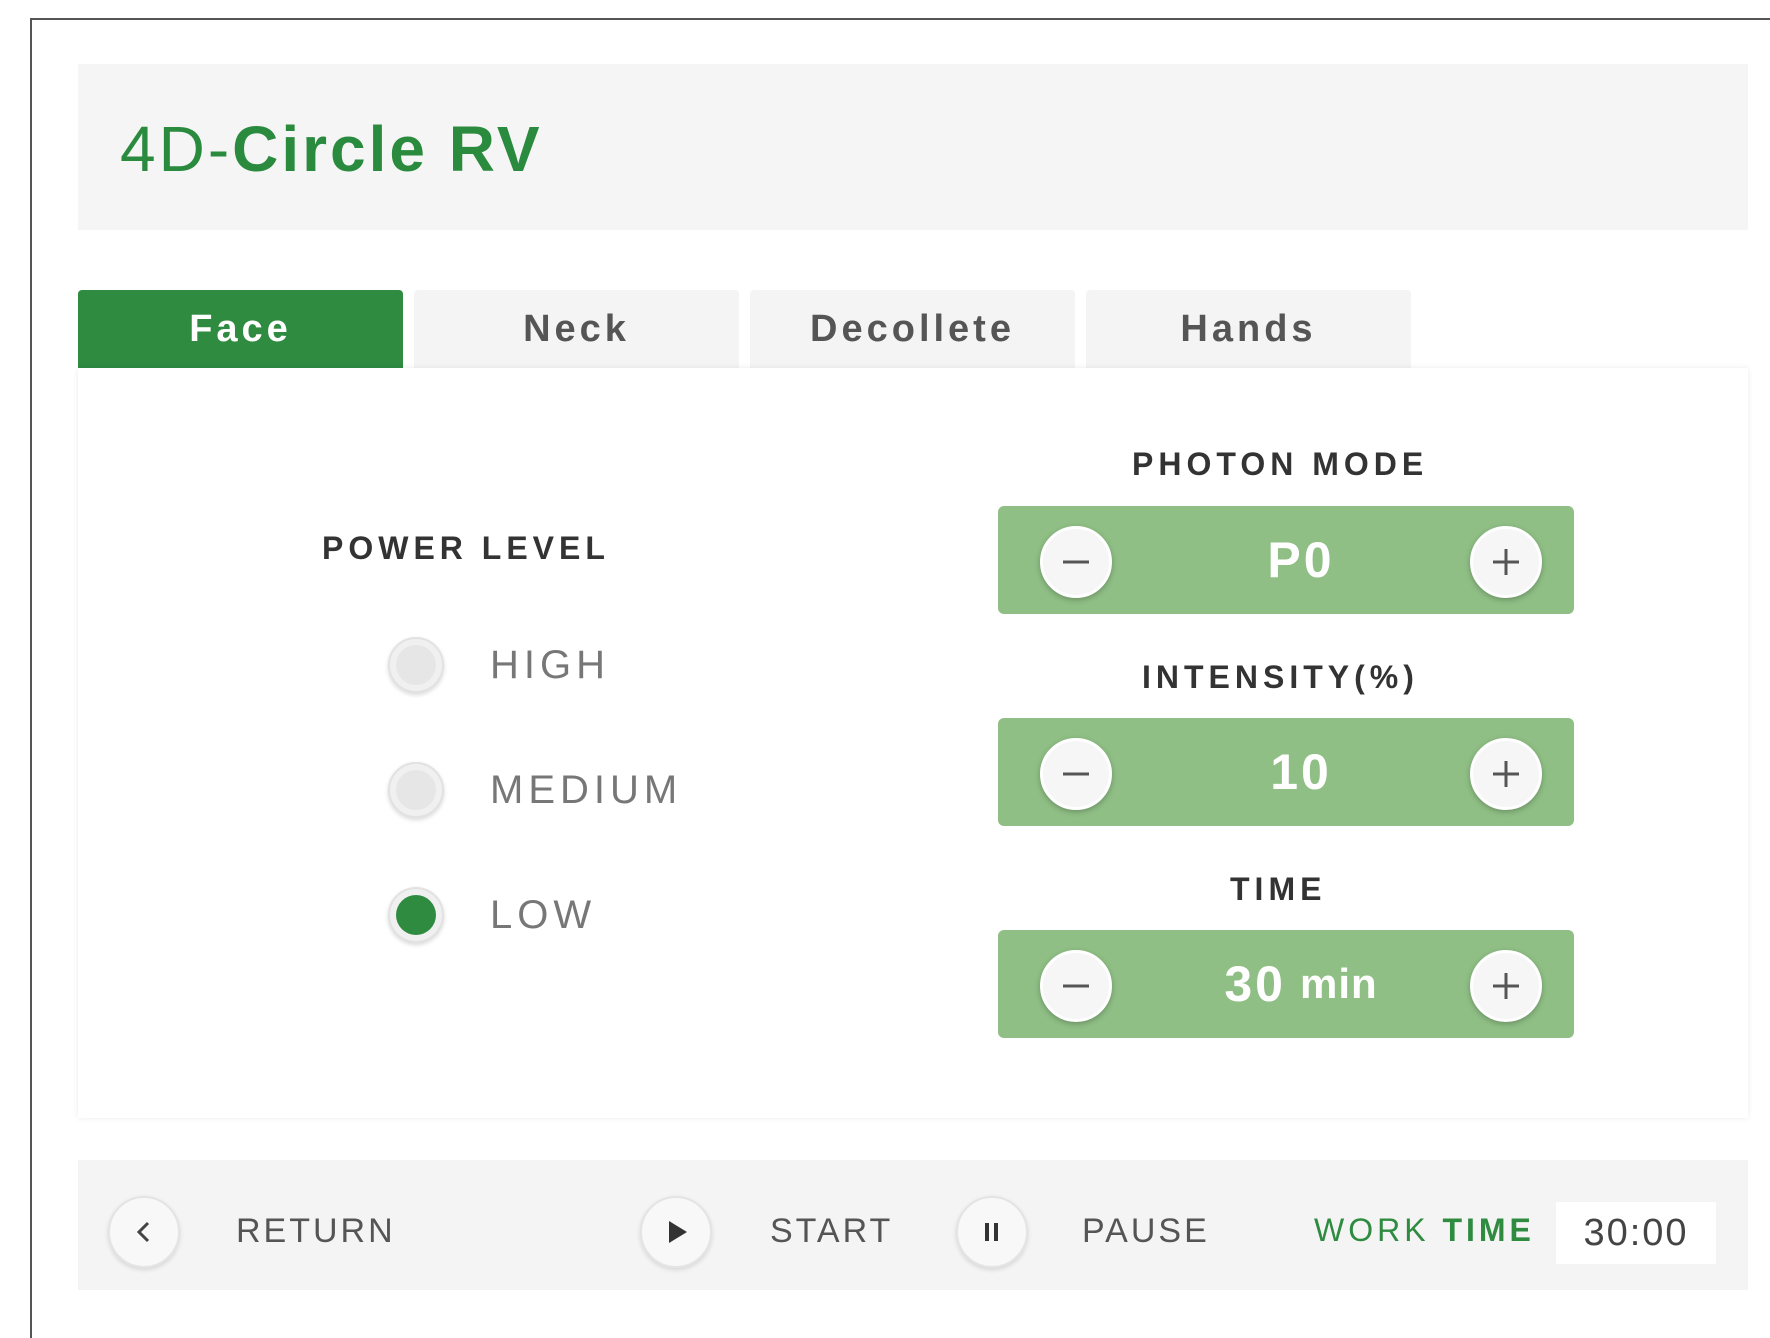 The height and width of the screenshot is (1338, 1770). What do you see at coordinates (1248, 329) in the screenshot?
I see `tab-hands: Hands` at bounding box center [1248, 329].